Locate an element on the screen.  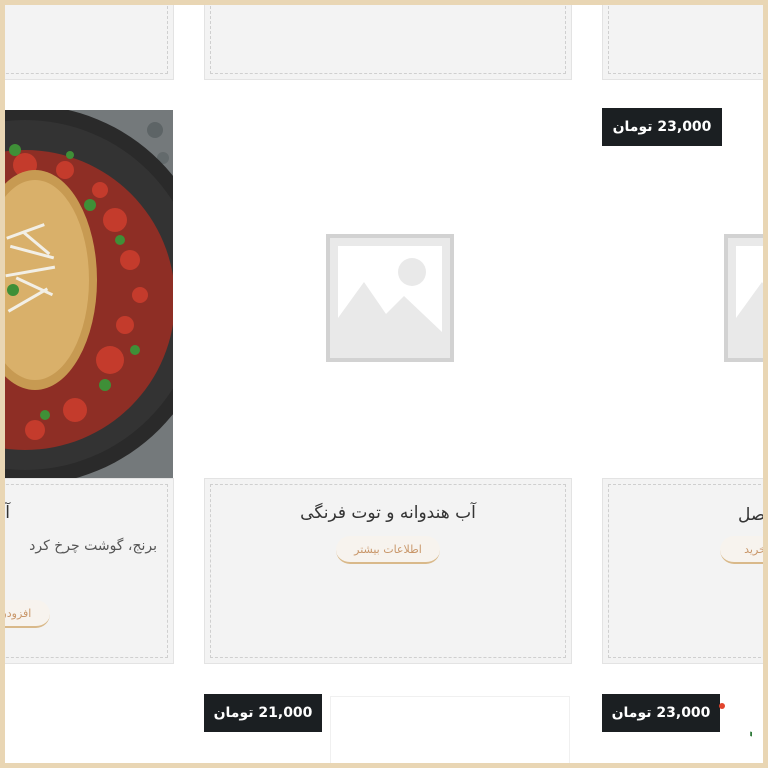
food-plate-illustration is located at coordinates (89, 294).